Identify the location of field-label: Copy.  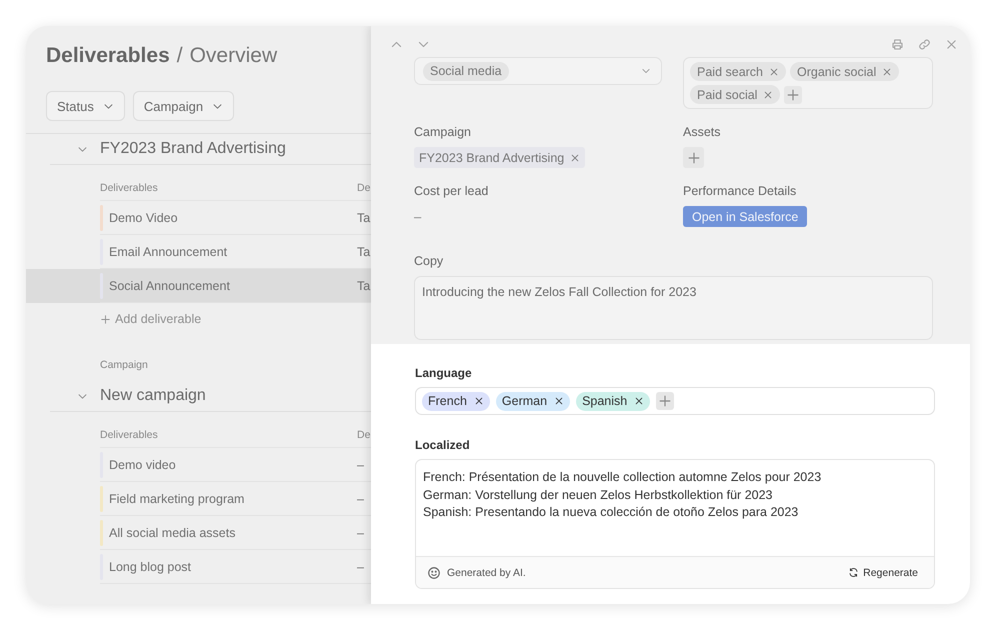
(429, 261).